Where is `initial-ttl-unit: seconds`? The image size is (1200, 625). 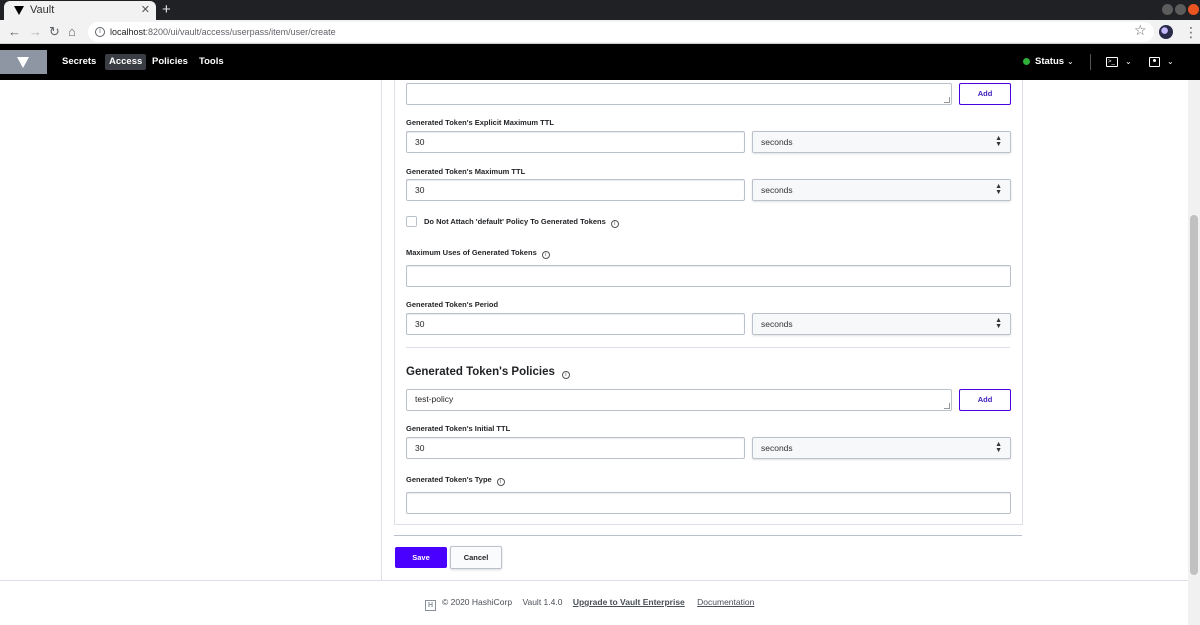 initial-ttl-unit: seconds is located at coordinates (777, 448).